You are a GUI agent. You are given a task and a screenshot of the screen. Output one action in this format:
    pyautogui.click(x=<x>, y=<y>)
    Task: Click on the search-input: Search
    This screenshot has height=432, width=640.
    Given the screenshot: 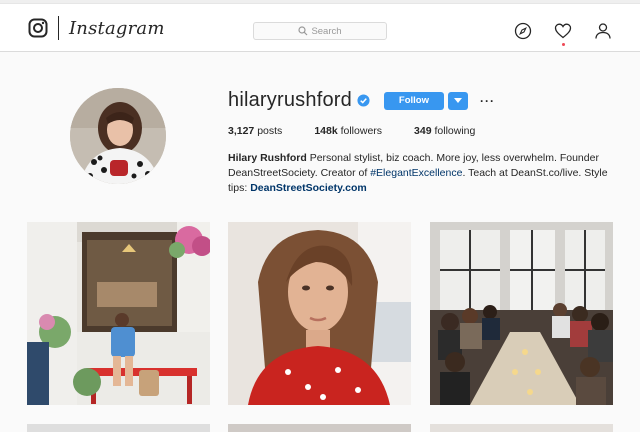 What is the action you would take?
    pyautogui.click(x=320, y=31)
    